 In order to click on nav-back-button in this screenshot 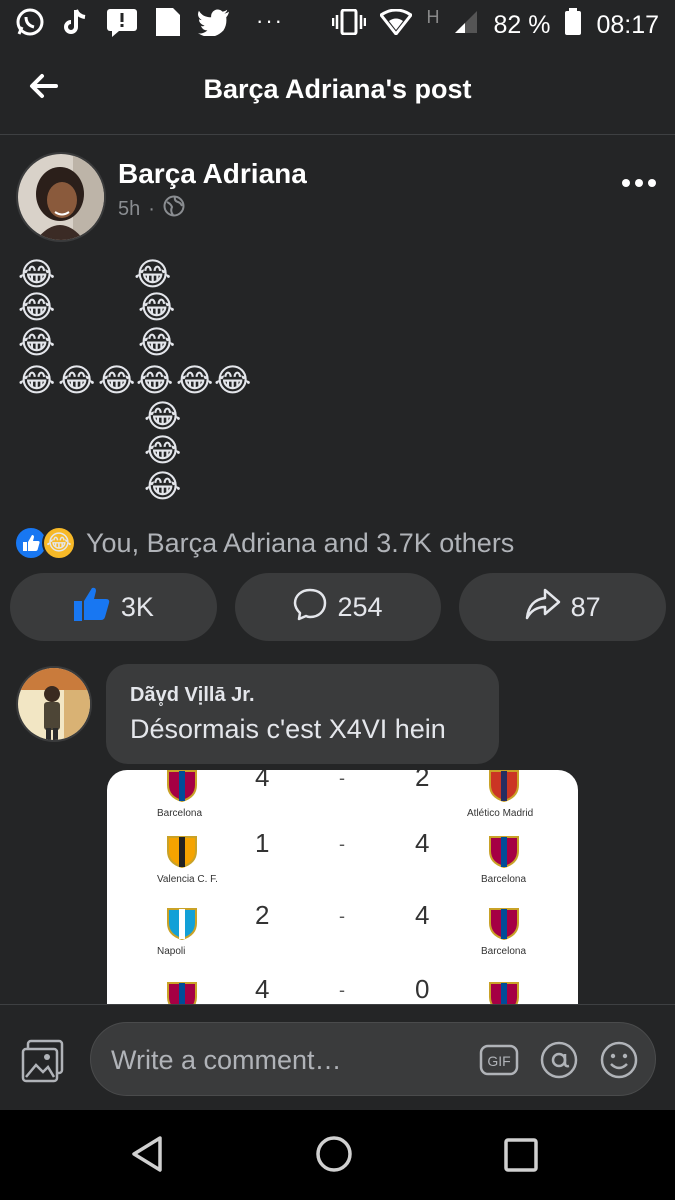, I will do `click(148, 1154)`.